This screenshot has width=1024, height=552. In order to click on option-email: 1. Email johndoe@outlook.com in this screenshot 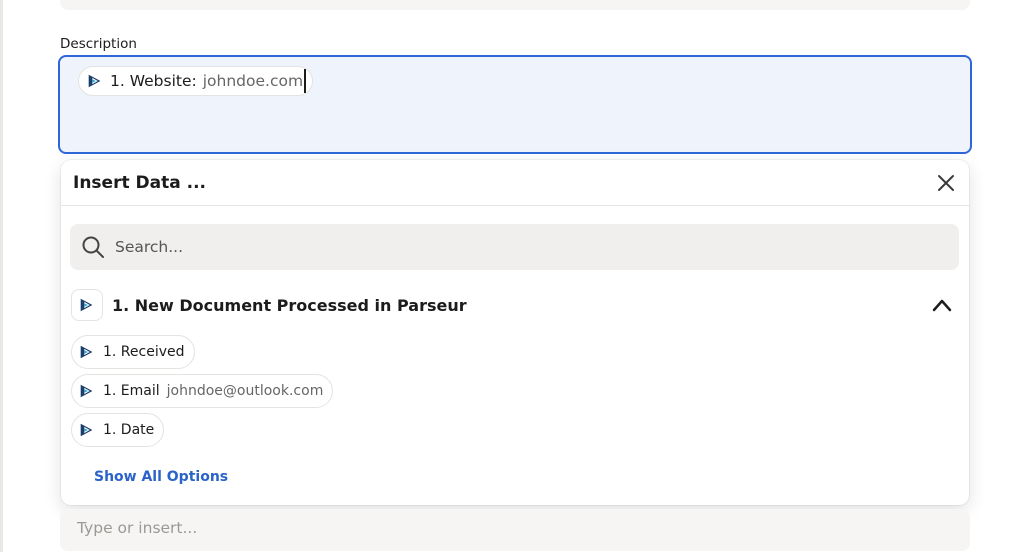, I will do `click(202, 391)`.